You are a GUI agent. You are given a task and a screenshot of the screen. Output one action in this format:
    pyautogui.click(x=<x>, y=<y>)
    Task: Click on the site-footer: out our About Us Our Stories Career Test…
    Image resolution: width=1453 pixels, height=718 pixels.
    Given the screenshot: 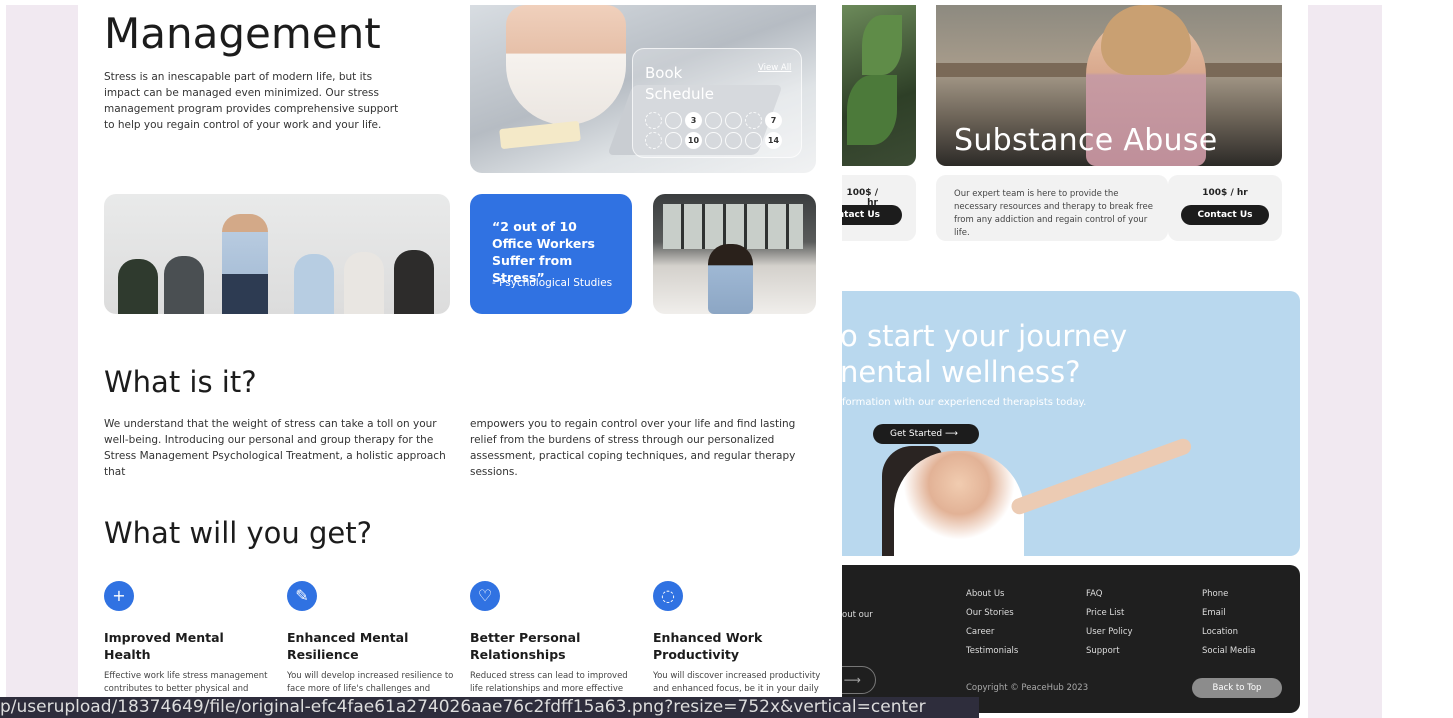 What is the action you would take?
    pyautogui.click(x=1071, y=639)
    